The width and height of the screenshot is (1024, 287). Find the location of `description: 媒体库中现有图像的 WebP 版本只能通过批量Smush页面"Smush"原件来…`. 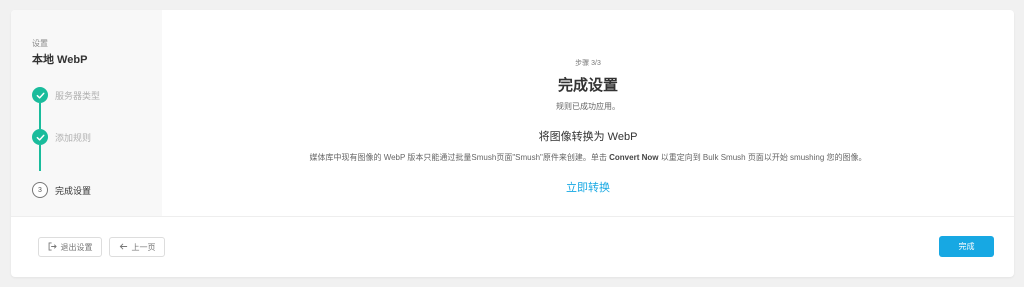

description: 媒体库中现有图像的 WebP 版本只能通过批量Smush页面"Smush"原件来… is located at coordinates (588, 157).